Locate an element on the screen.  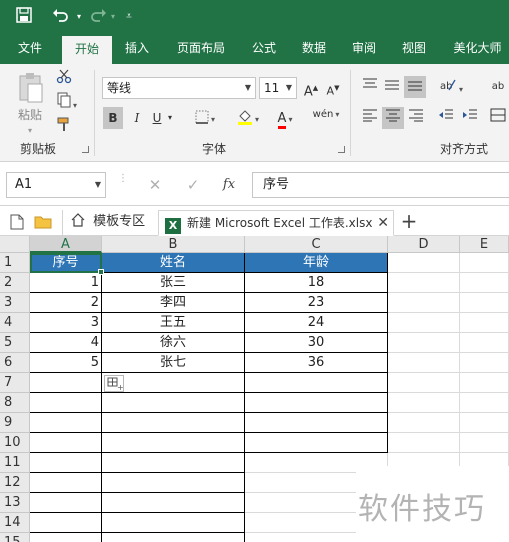
cell: 4 is located at coordinates (66, 343).